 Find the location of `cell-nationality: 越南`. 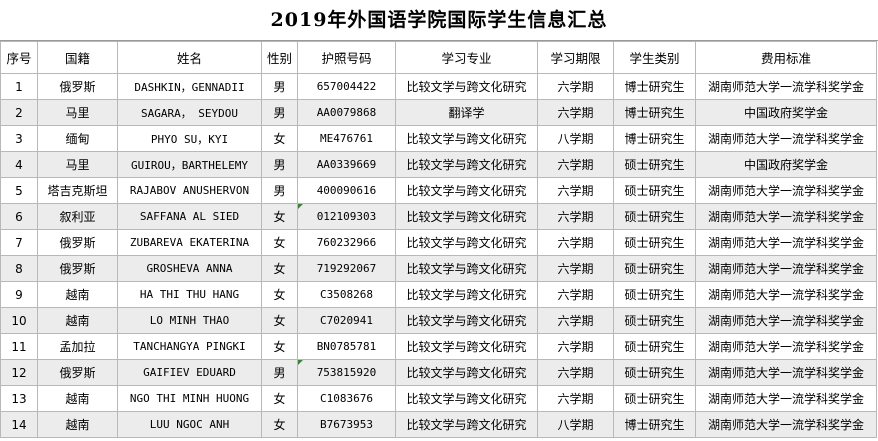

cell-nationality: 越南 is located at coordinates (77, 424).